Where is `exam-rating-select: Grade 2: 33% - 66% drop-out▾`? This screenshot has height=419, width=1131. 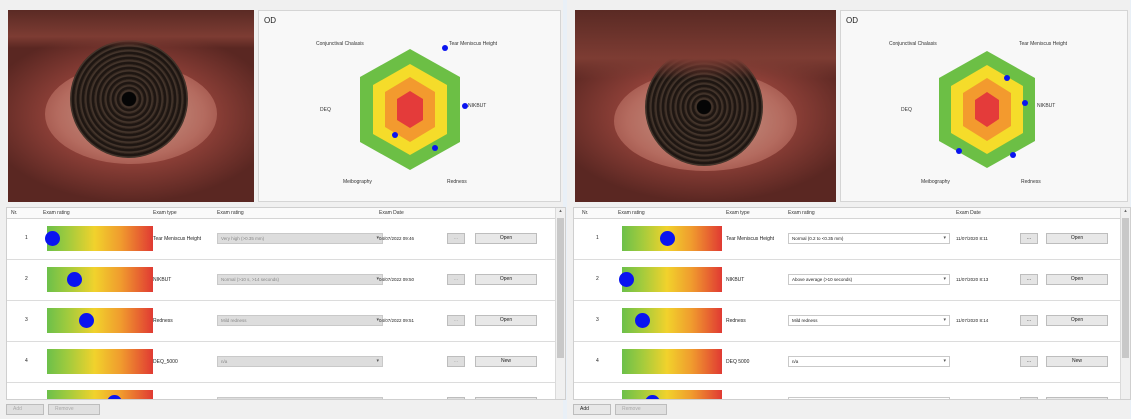
exam-rating-select: Grade 2: 33% - 66% drop-out▾ is located at coordinates (300, 398).